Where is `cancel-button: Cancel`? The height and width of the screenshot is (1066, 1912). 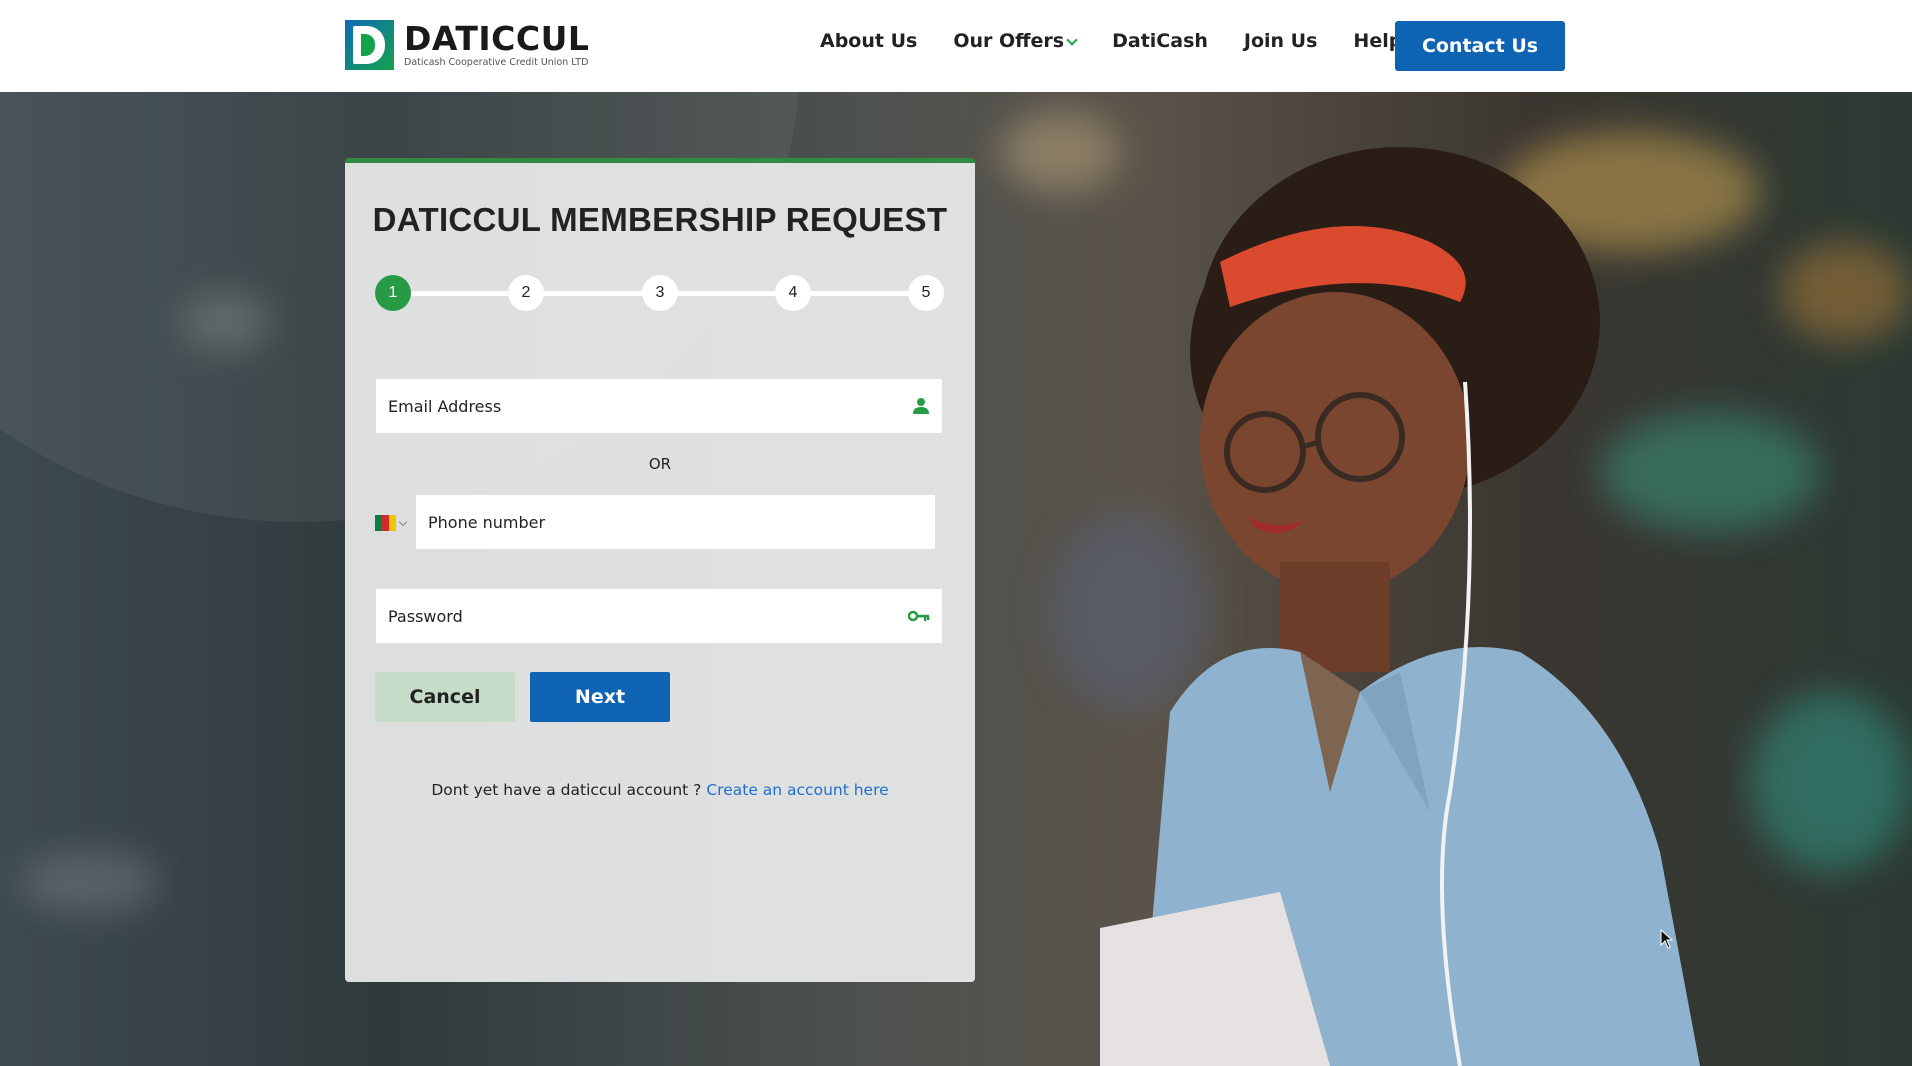 cancel-button: Cancel is located at coordinates (445, 697).